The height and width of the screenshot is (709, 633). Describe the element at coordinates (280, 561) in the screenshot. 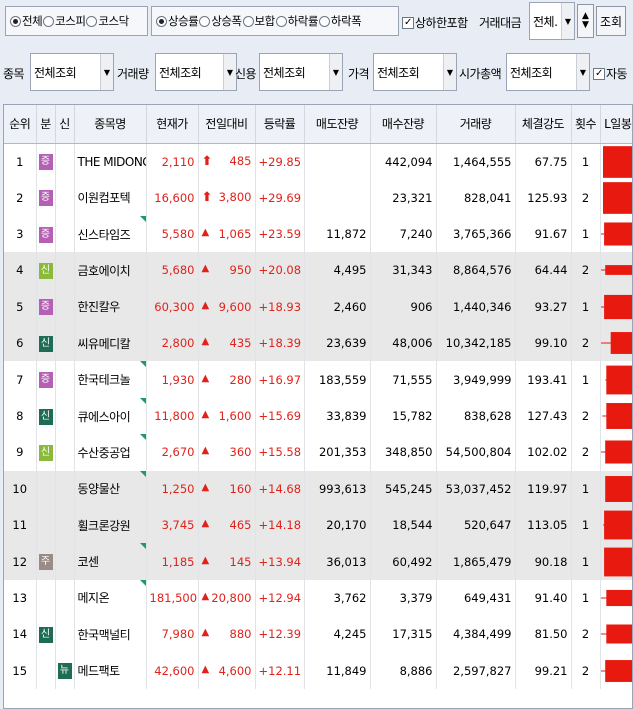

I see `rate-cell: +13.94` at that location.